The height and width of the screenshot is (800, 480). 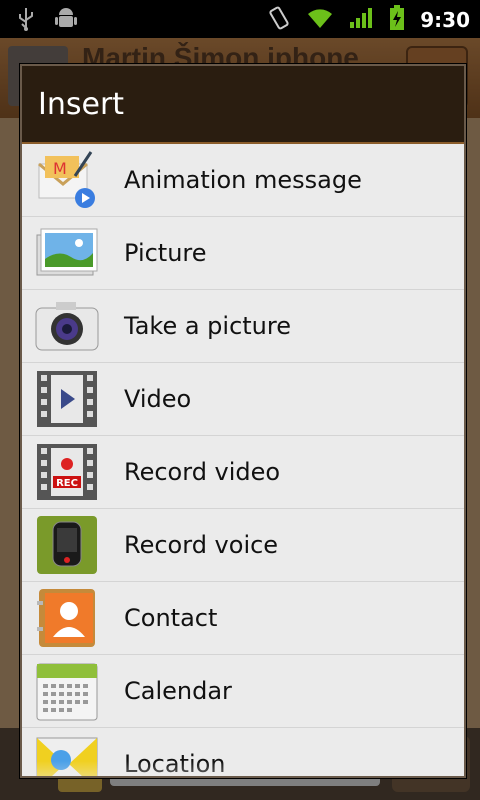 What do you see at coordinates (207, 326) in the screenshot?
I see `insert-take-picture-label: Take a picture` at bounding box center [207, 326].